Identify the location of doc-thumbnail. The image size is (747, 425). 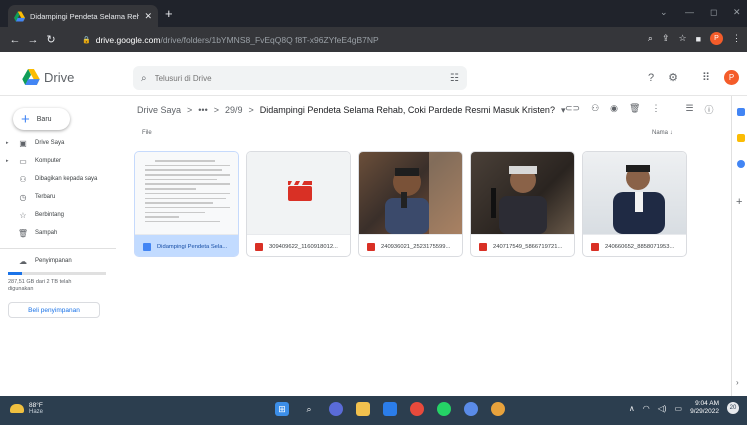
(186, 193).